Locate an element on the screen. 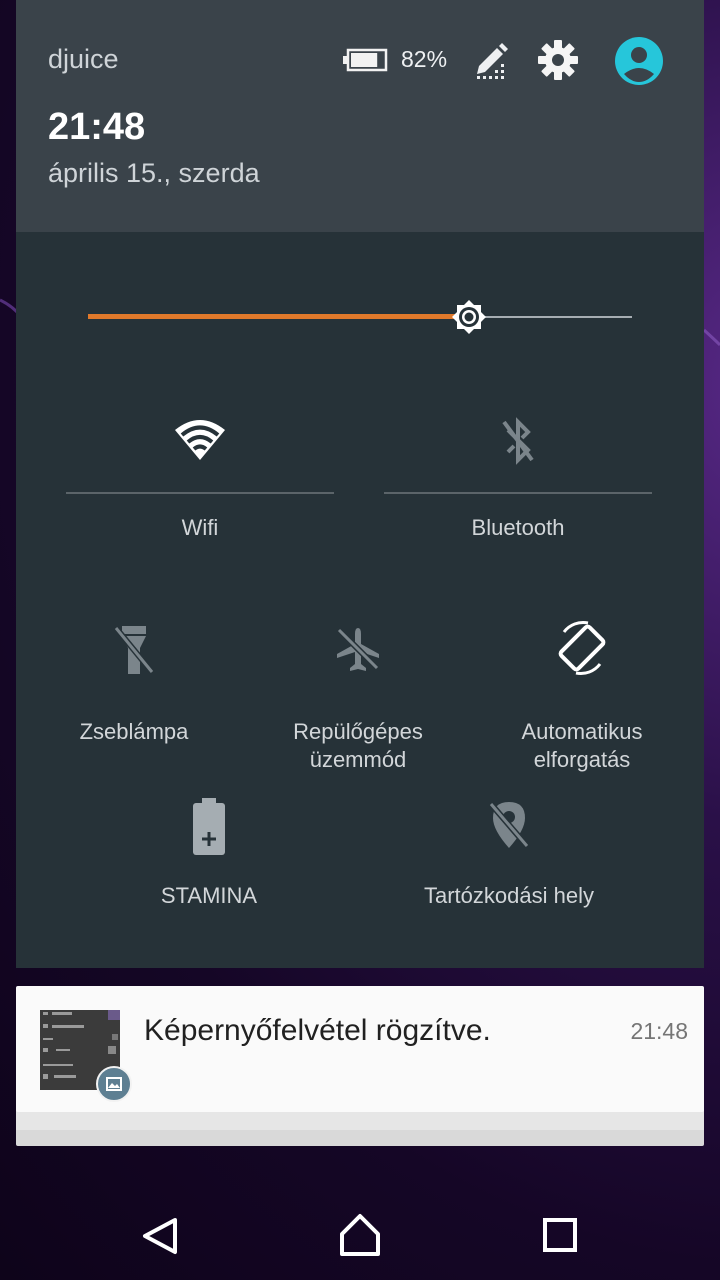 Image resolution: width=720 pixels, height=1280 pixels. notification-title: Képernyőfelvétel rögzítve. is located at coordinates (317, 1030).